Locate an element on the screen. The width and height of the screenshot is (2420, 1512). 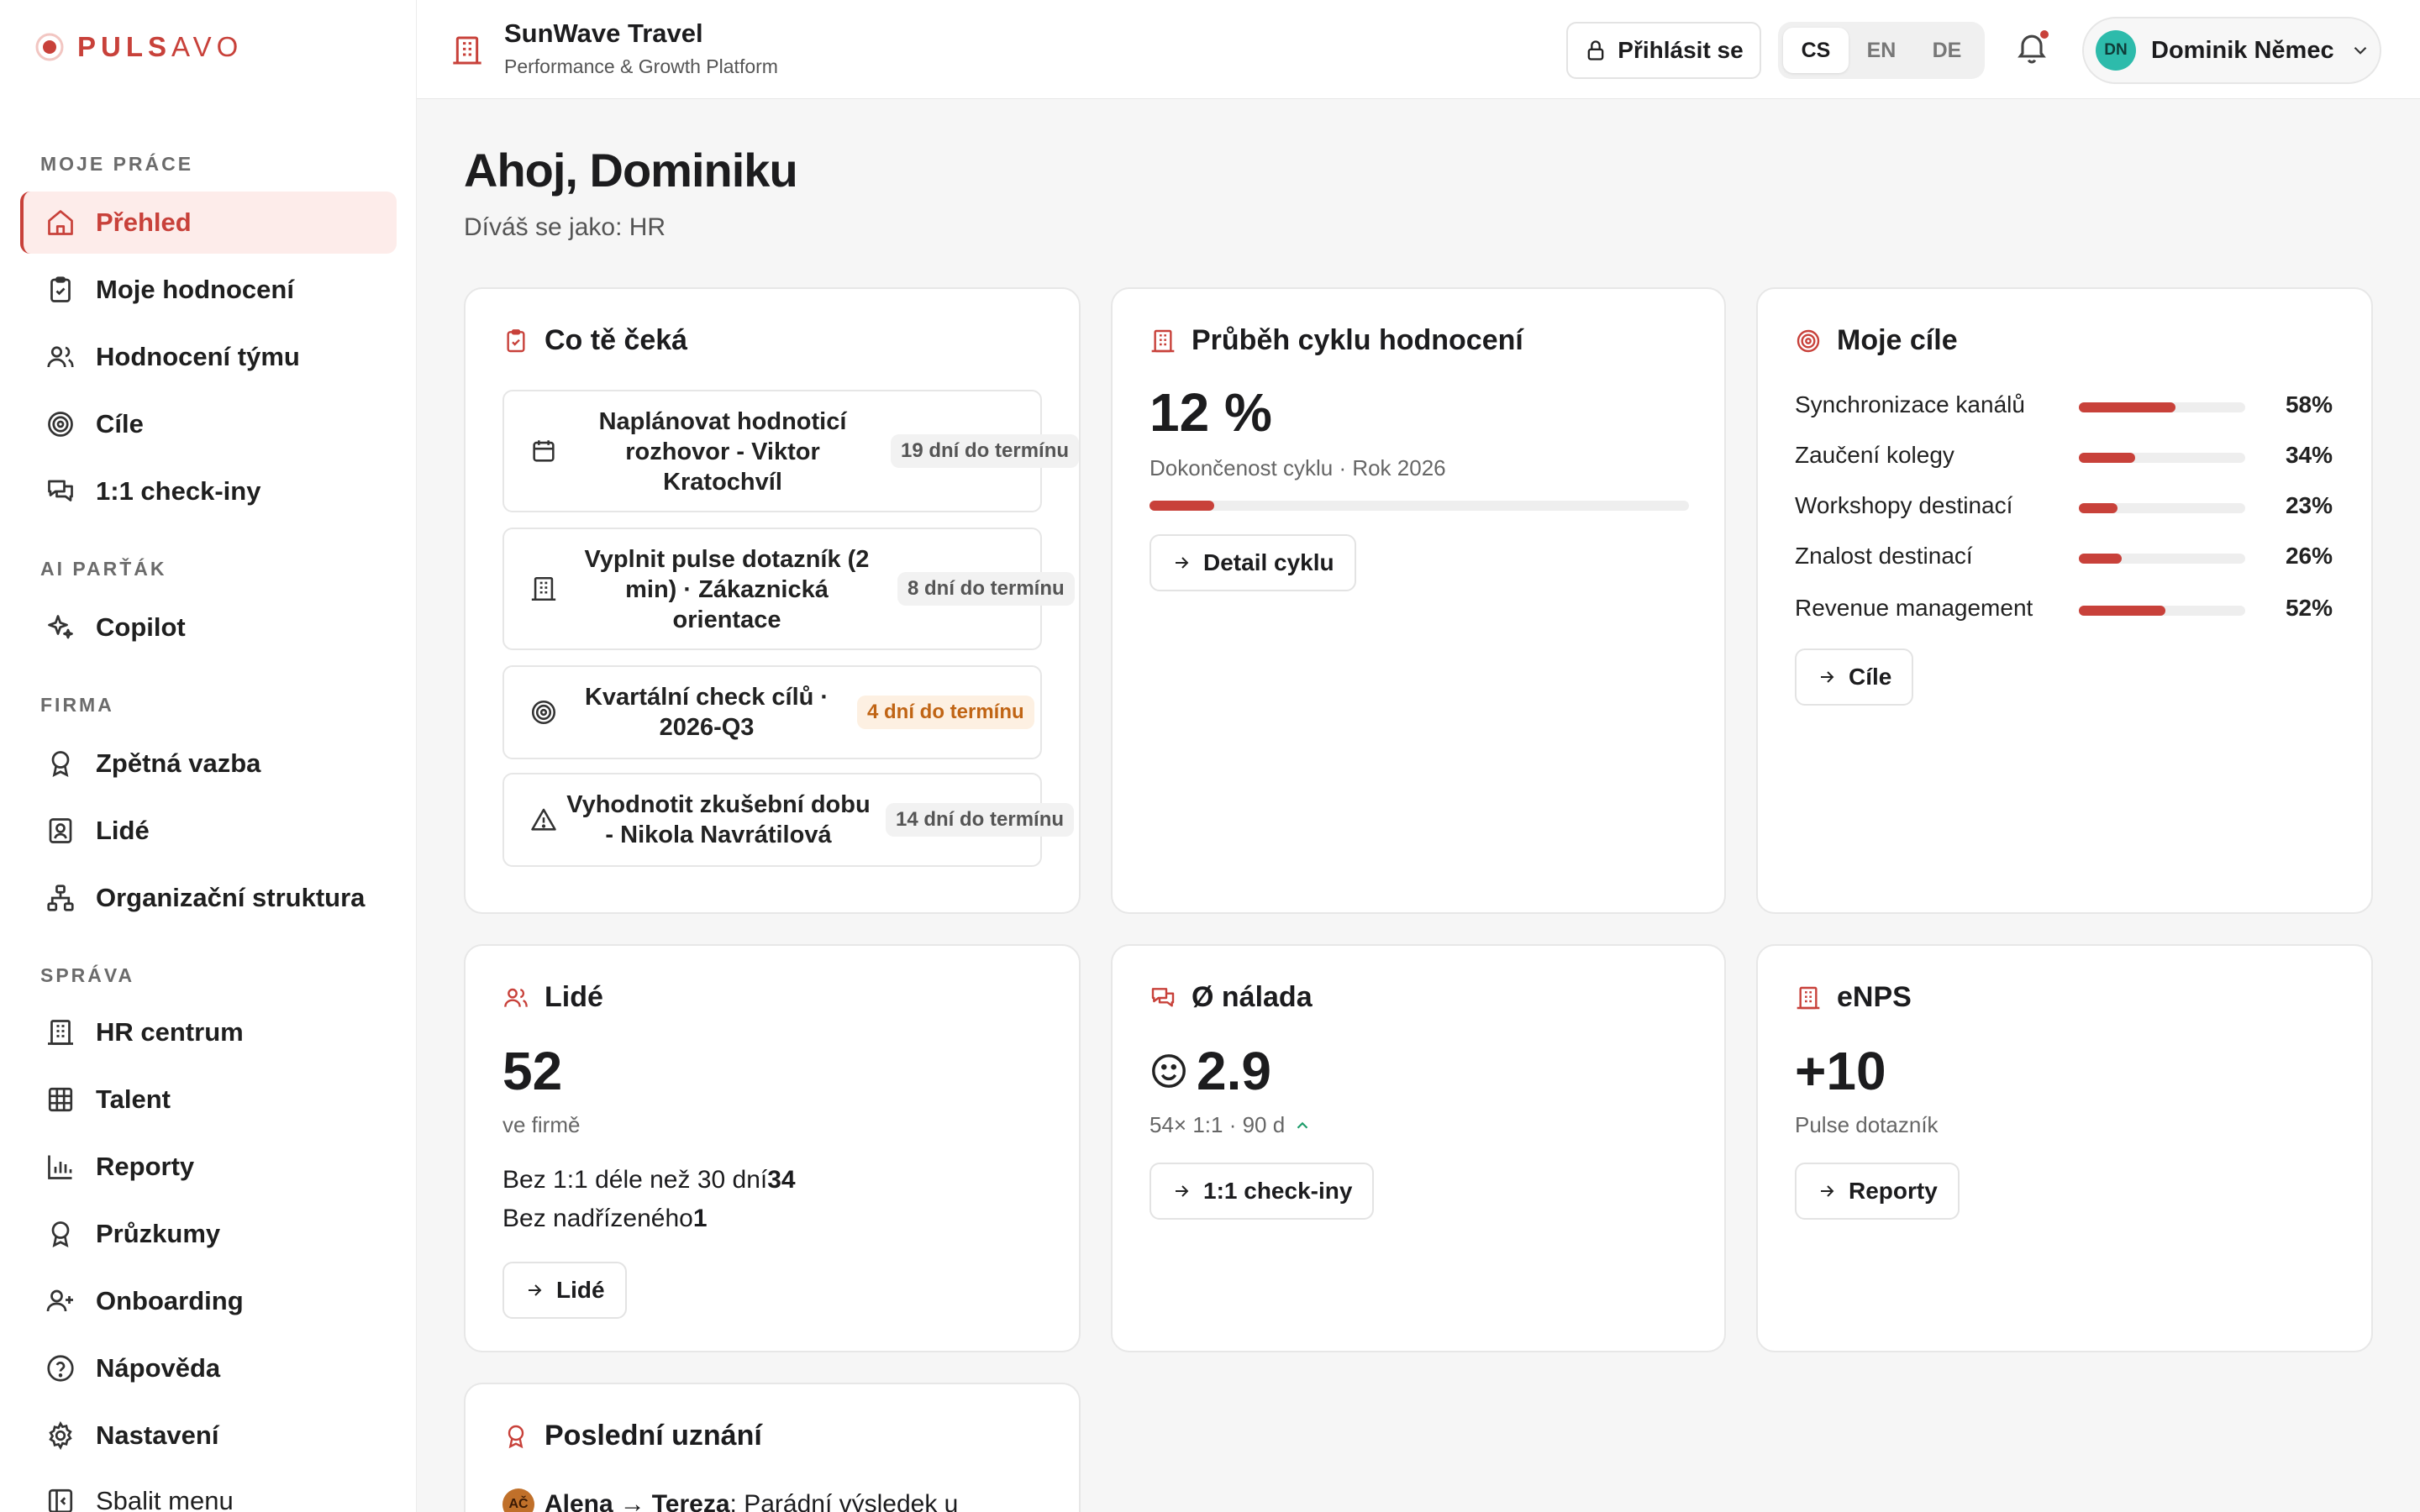
sidebar-item-copilot: Copilot is located at coordinates (208, 627).